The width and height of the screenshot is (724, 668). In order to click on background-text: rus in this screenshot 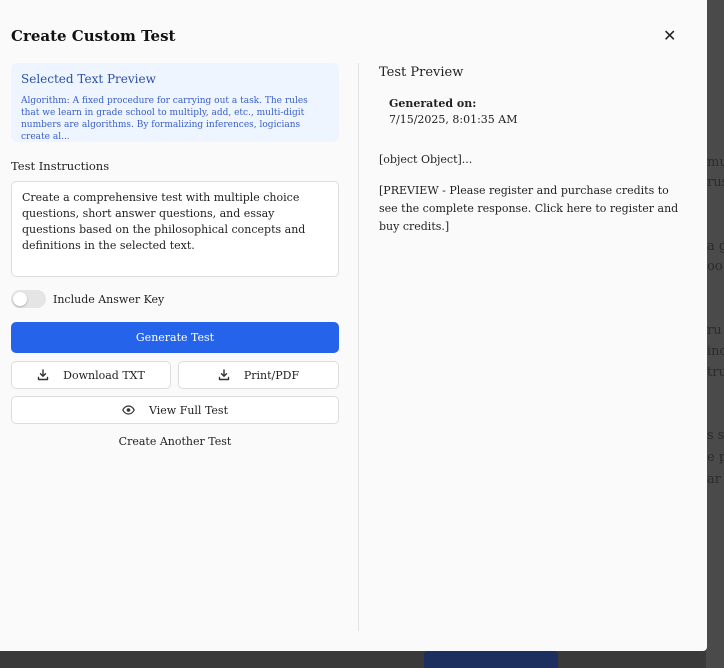, I will do `click(715, 182)`.